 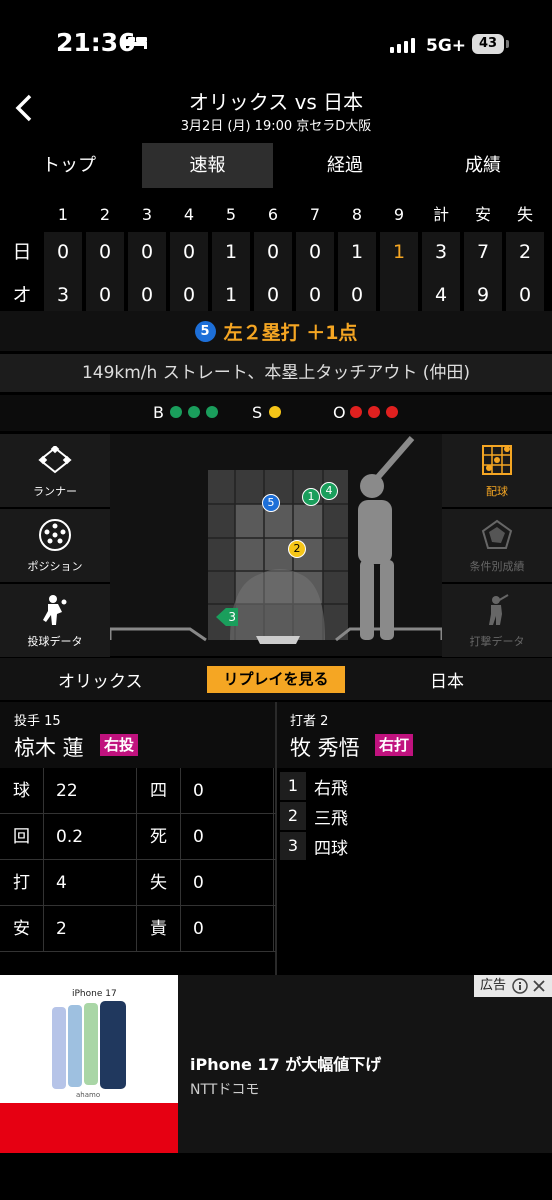 What do you see at coordinates (446, 46) in the screenshot?
I see `network-type: 5G+` at bounding box center [446, 46].